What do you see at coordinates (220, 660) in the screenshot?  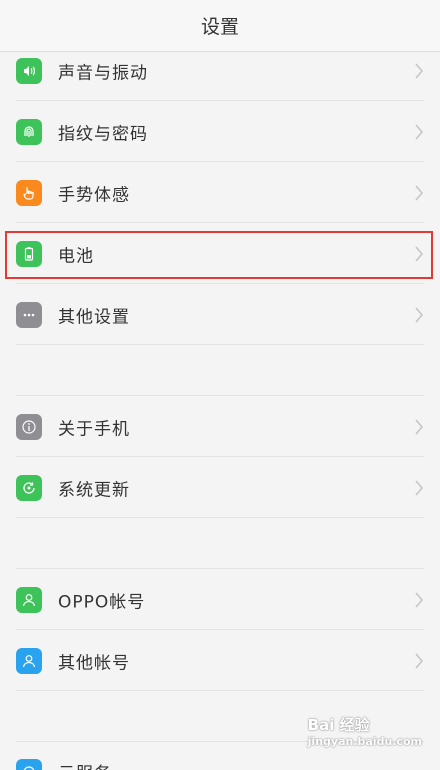 I see `settings-item-other-accounts: 其他帐号` at bounding box center [220, 660].